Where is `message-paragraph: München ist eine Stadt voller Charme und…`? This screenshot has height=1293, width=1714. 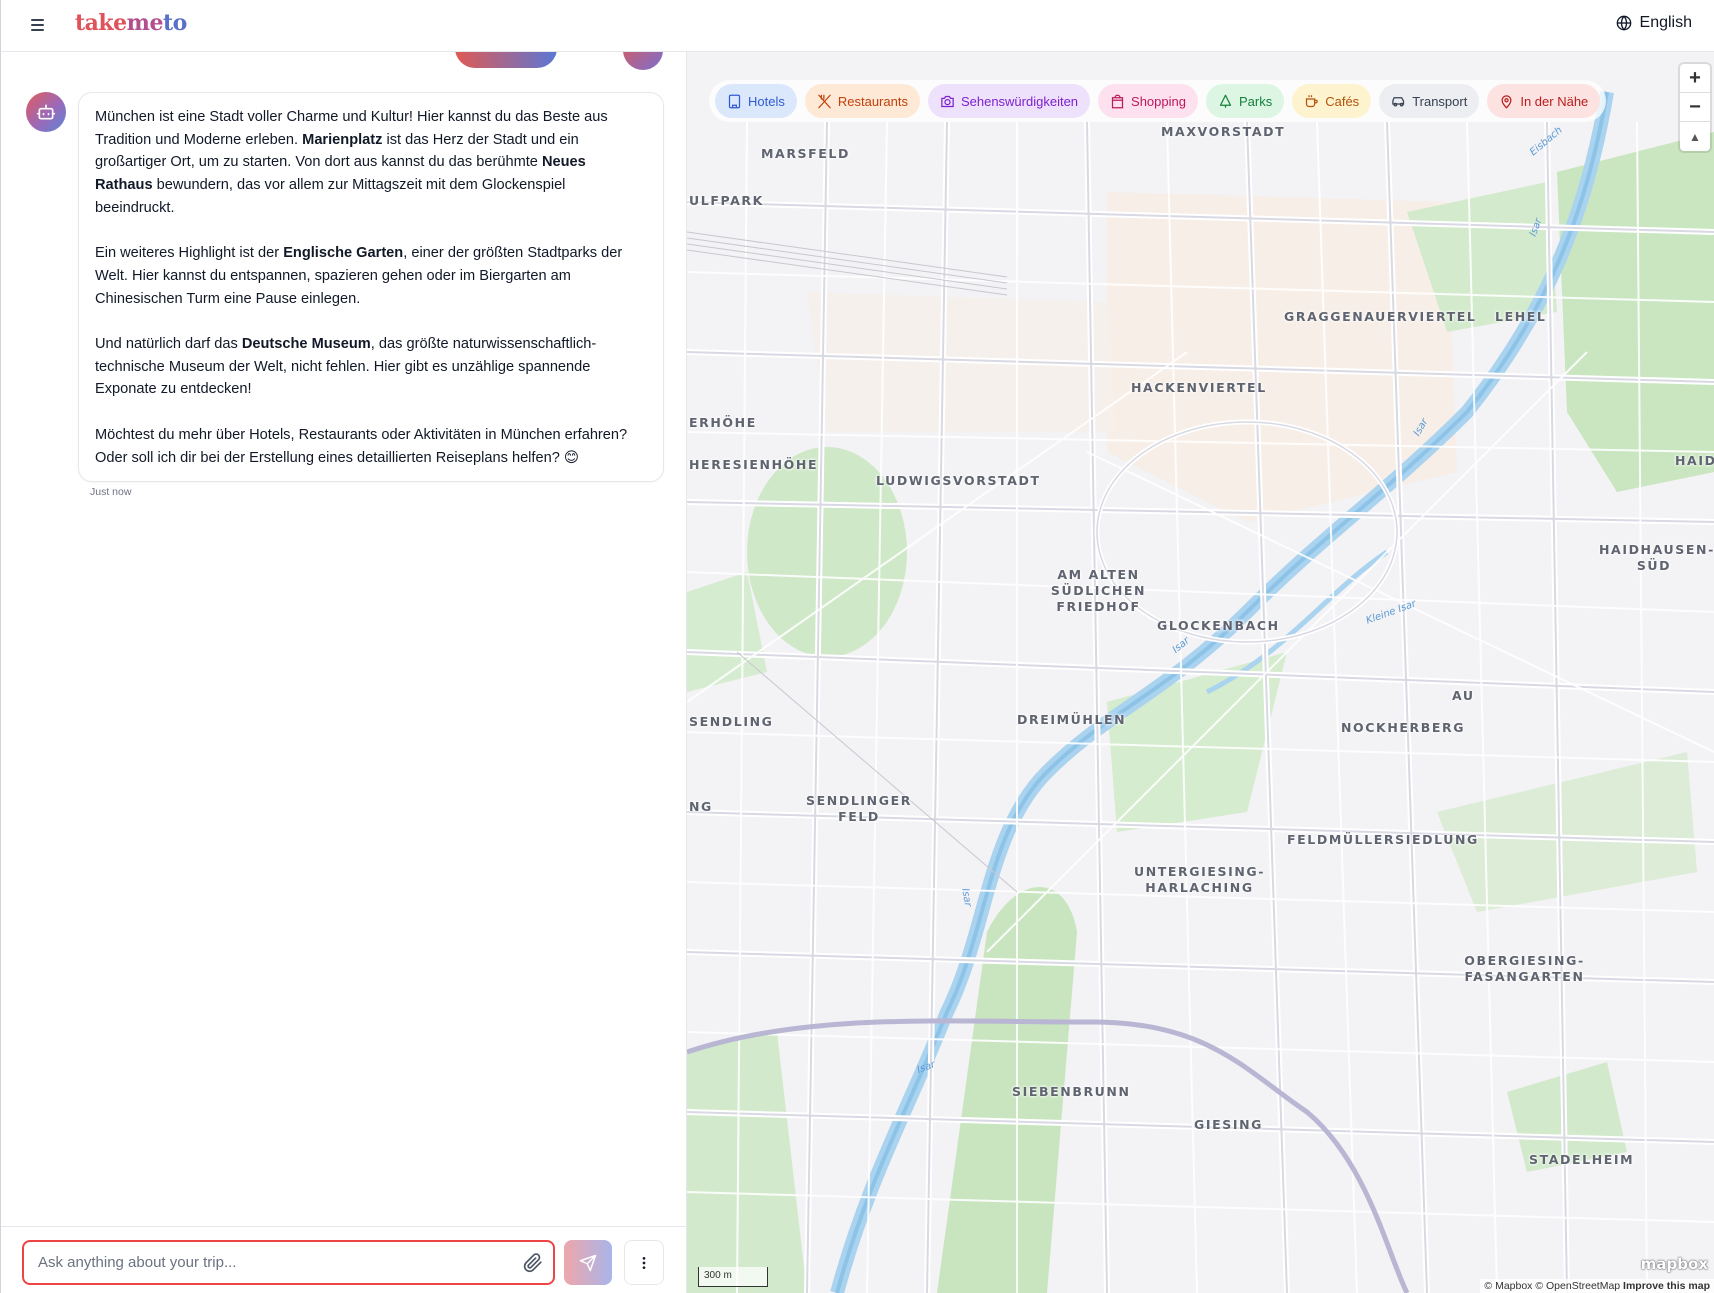
message-paragraph: München ist eine Stadt voller Charme und… is located at coordinates (351, 162).